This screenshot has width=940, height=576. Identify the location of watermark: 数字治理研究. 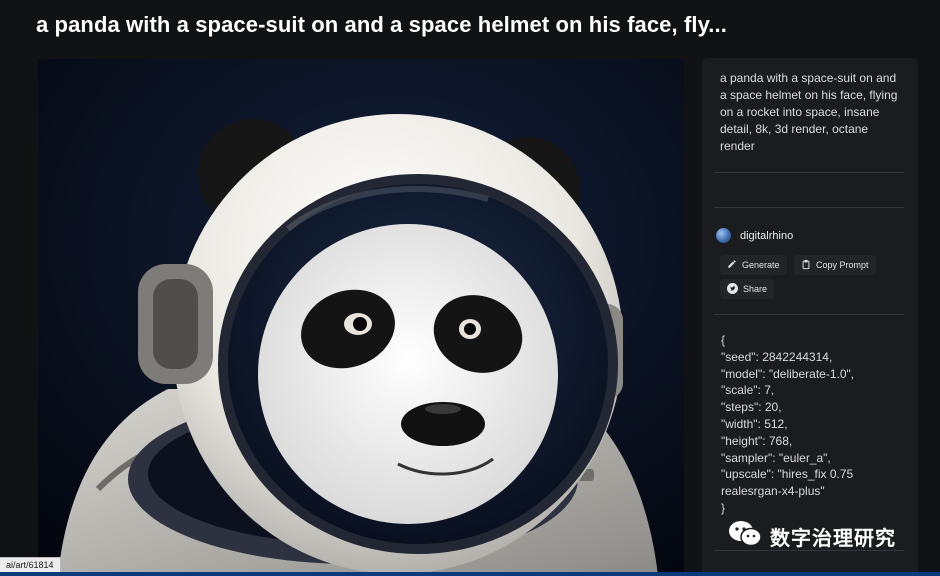
(812, 536).